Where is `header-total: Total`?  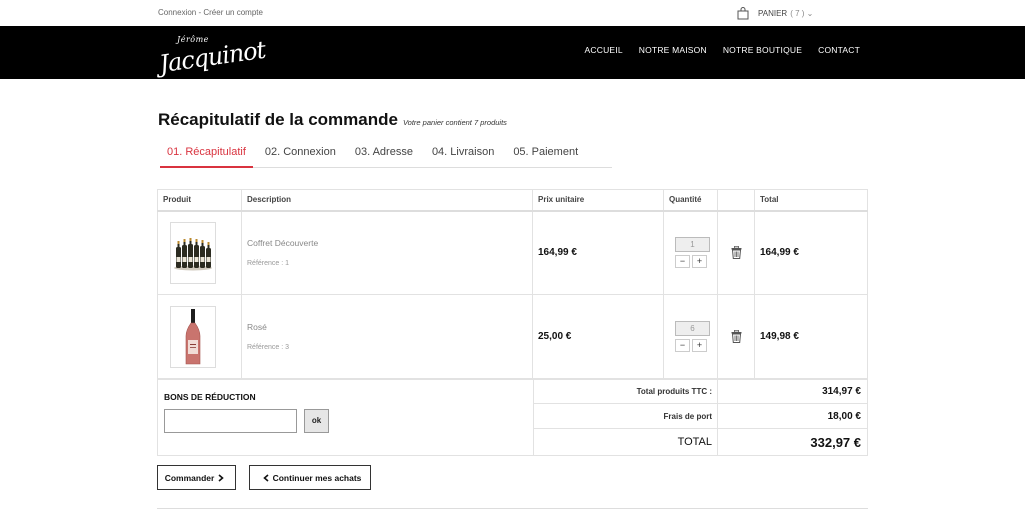
header-total: Total is located at coordinates (811, 200).